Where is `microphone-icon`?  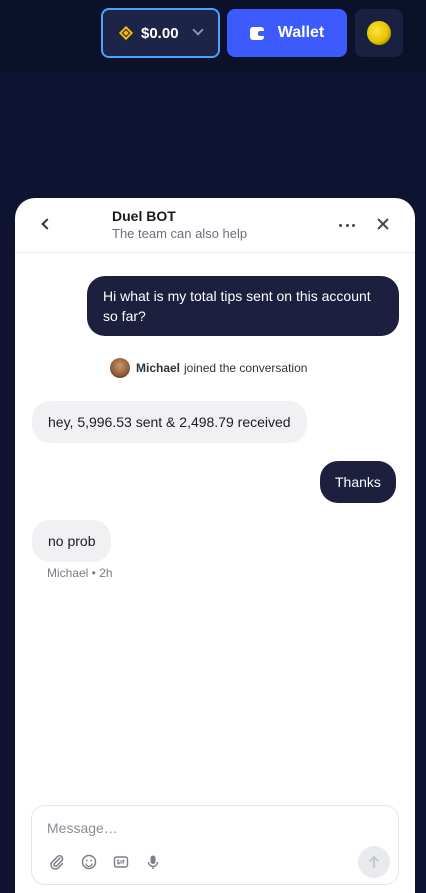
microphone-icon is located at coordinates (153, 862).